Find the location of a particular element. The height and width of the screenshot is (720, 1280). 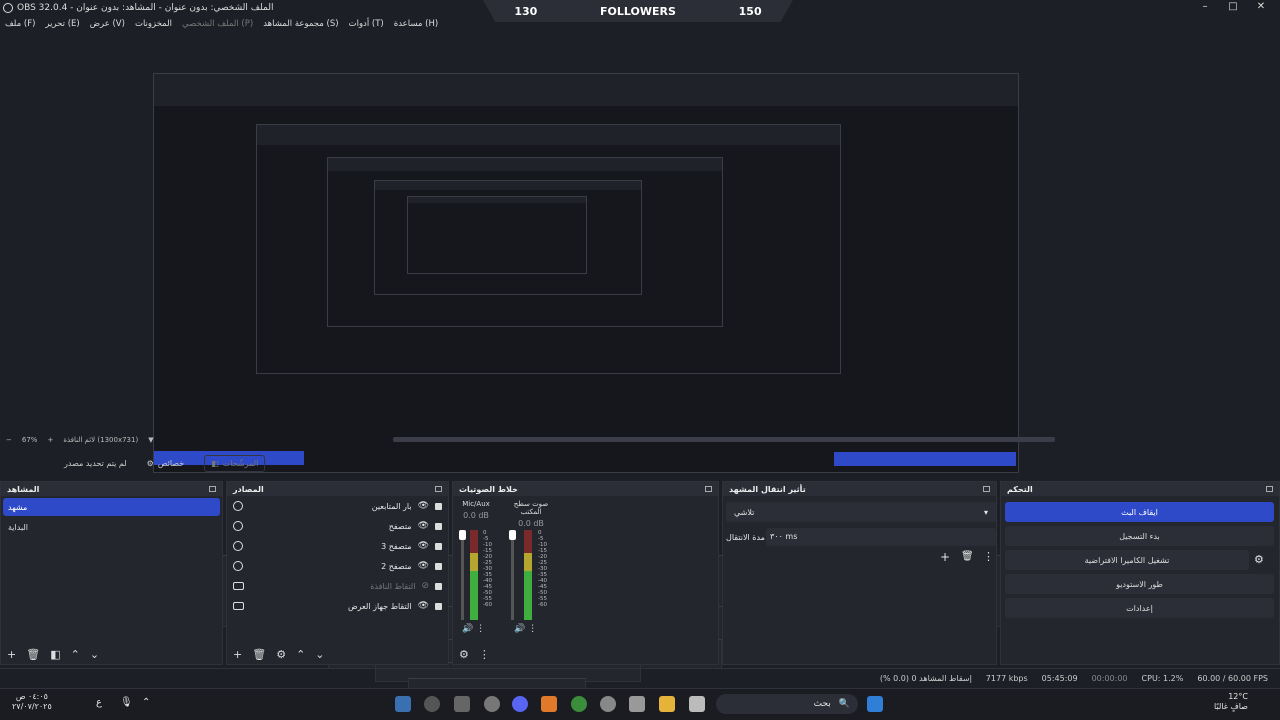

add-source-icon: + is located at coordinates (237, 654).